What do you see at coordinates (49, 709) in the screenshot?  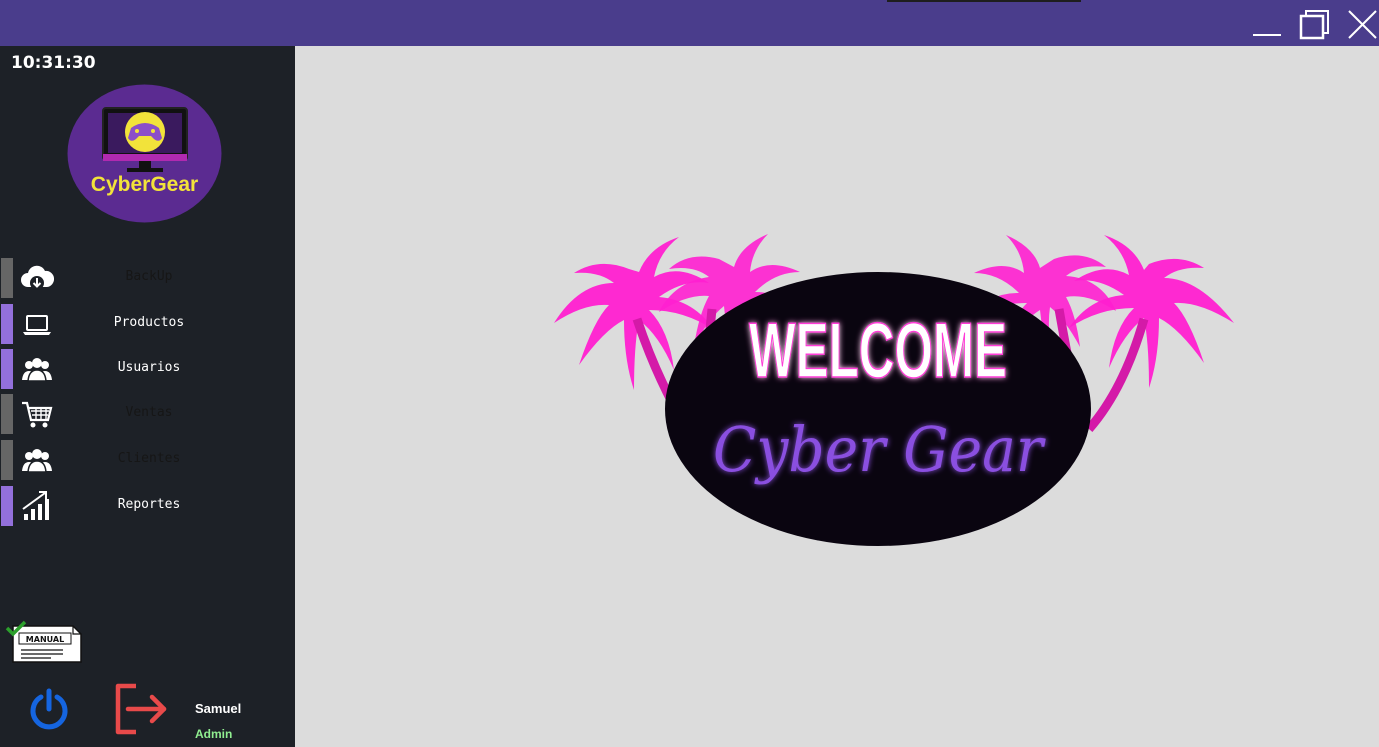 I see `power-icon` at bounding box center [49, 709].